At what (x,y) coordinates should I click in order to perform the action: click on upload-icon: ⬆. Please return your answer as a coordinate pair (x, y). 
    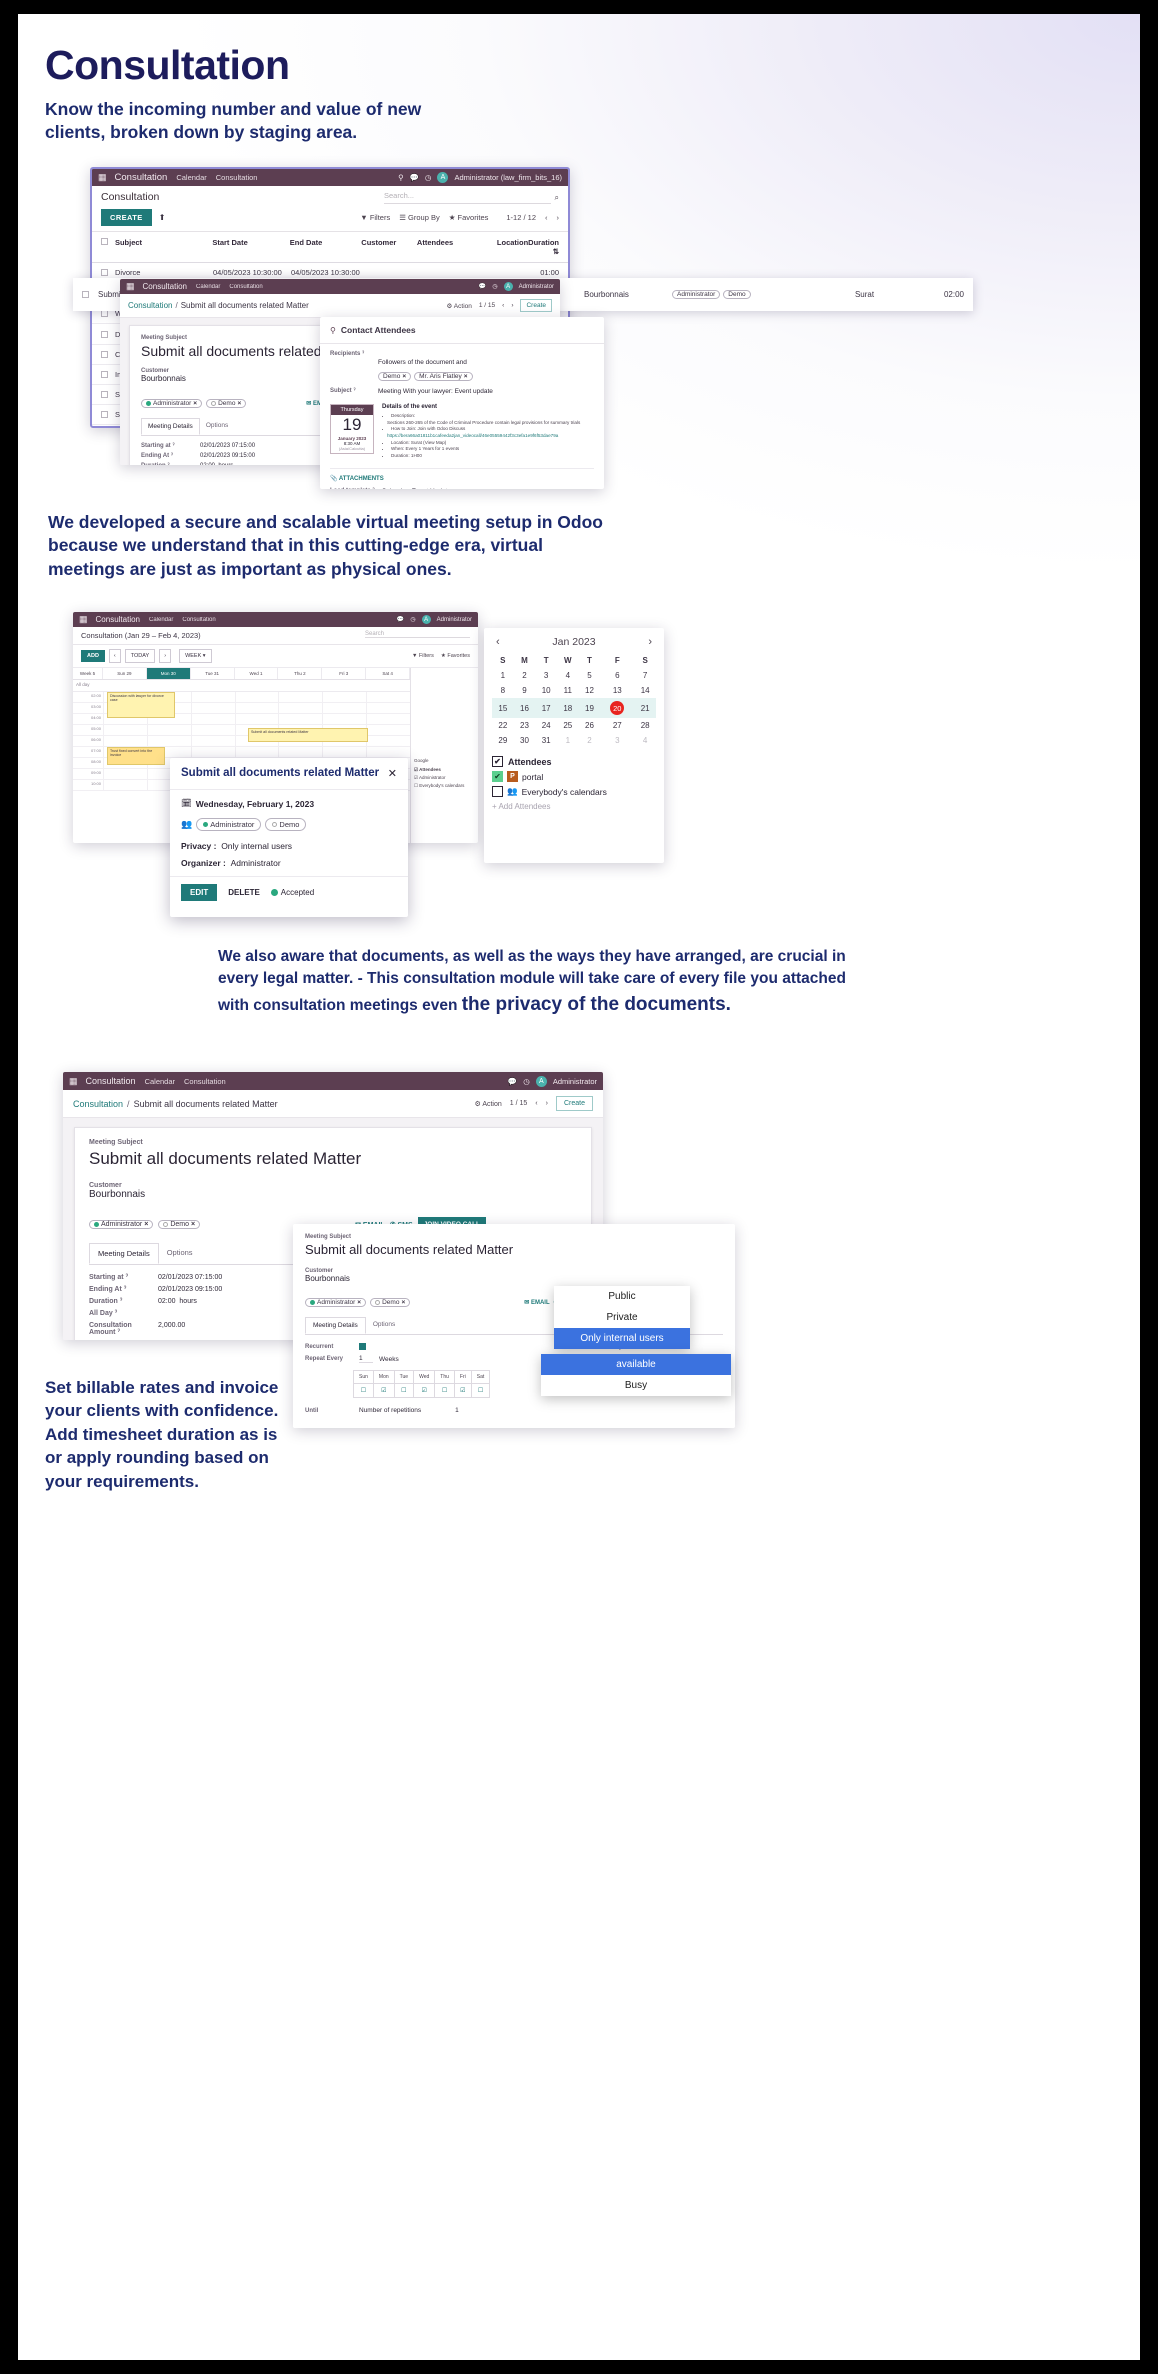
    Looking at the image, I should click on (162, 217).